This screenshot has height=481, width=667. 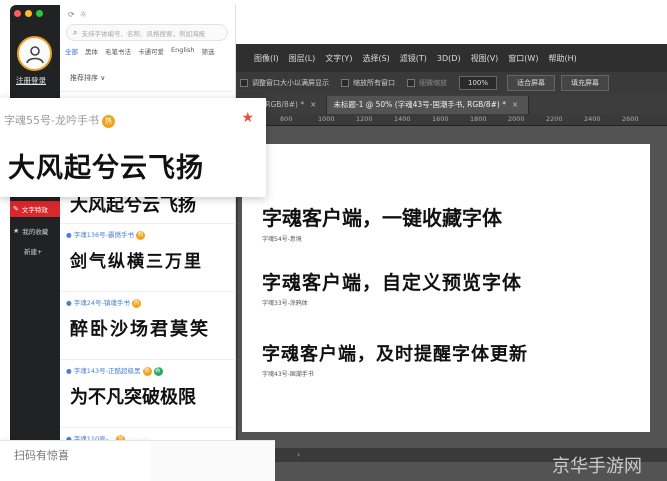 What do you see at coordinates (83, 14) in the screenshot?
I see `settings-icon: ☼` at bounding box center [83, 14].